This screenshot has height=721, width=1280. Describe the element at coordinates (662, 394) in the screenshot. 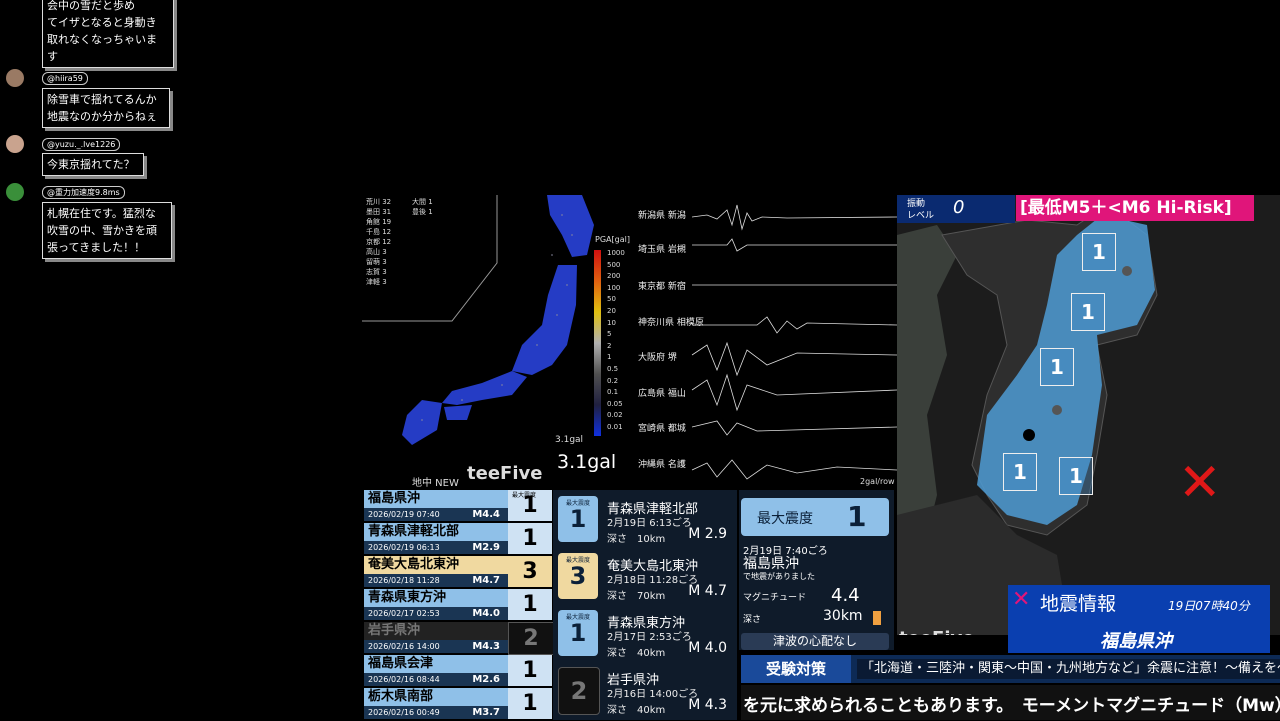

I see `station-label: 広島県 福山` at that location.